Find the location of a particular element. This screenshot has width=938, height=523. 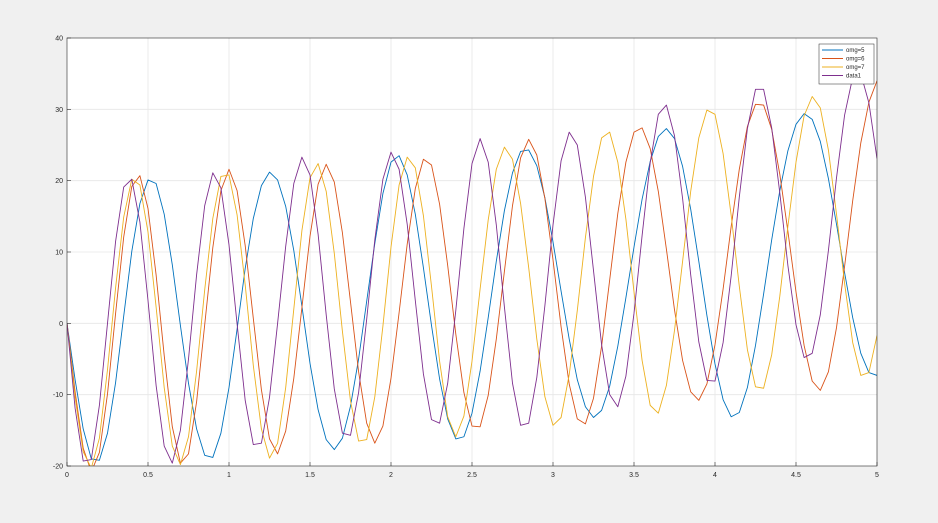

x-tick-label: 4 is located at coordinates (715, 475).